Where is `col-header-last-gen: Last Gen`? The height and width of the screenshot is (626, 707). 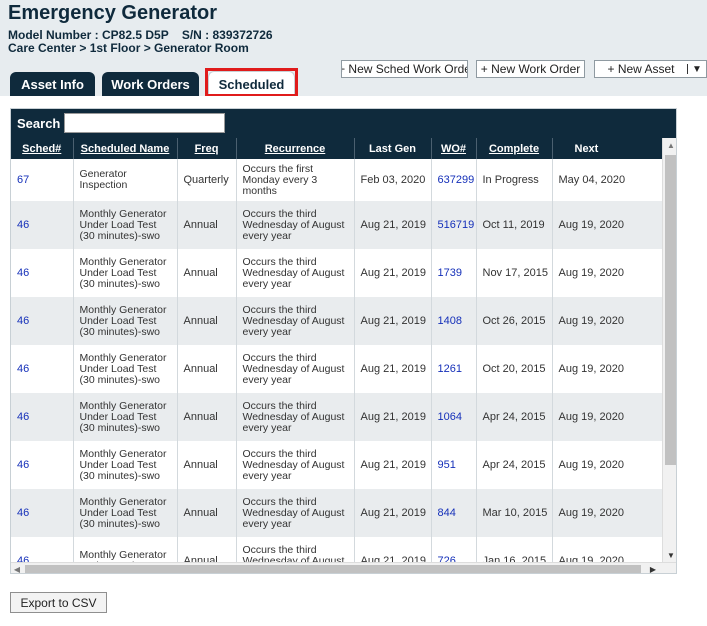
col-header-last-gen: Last Gen is located at coordinates (393, 148).